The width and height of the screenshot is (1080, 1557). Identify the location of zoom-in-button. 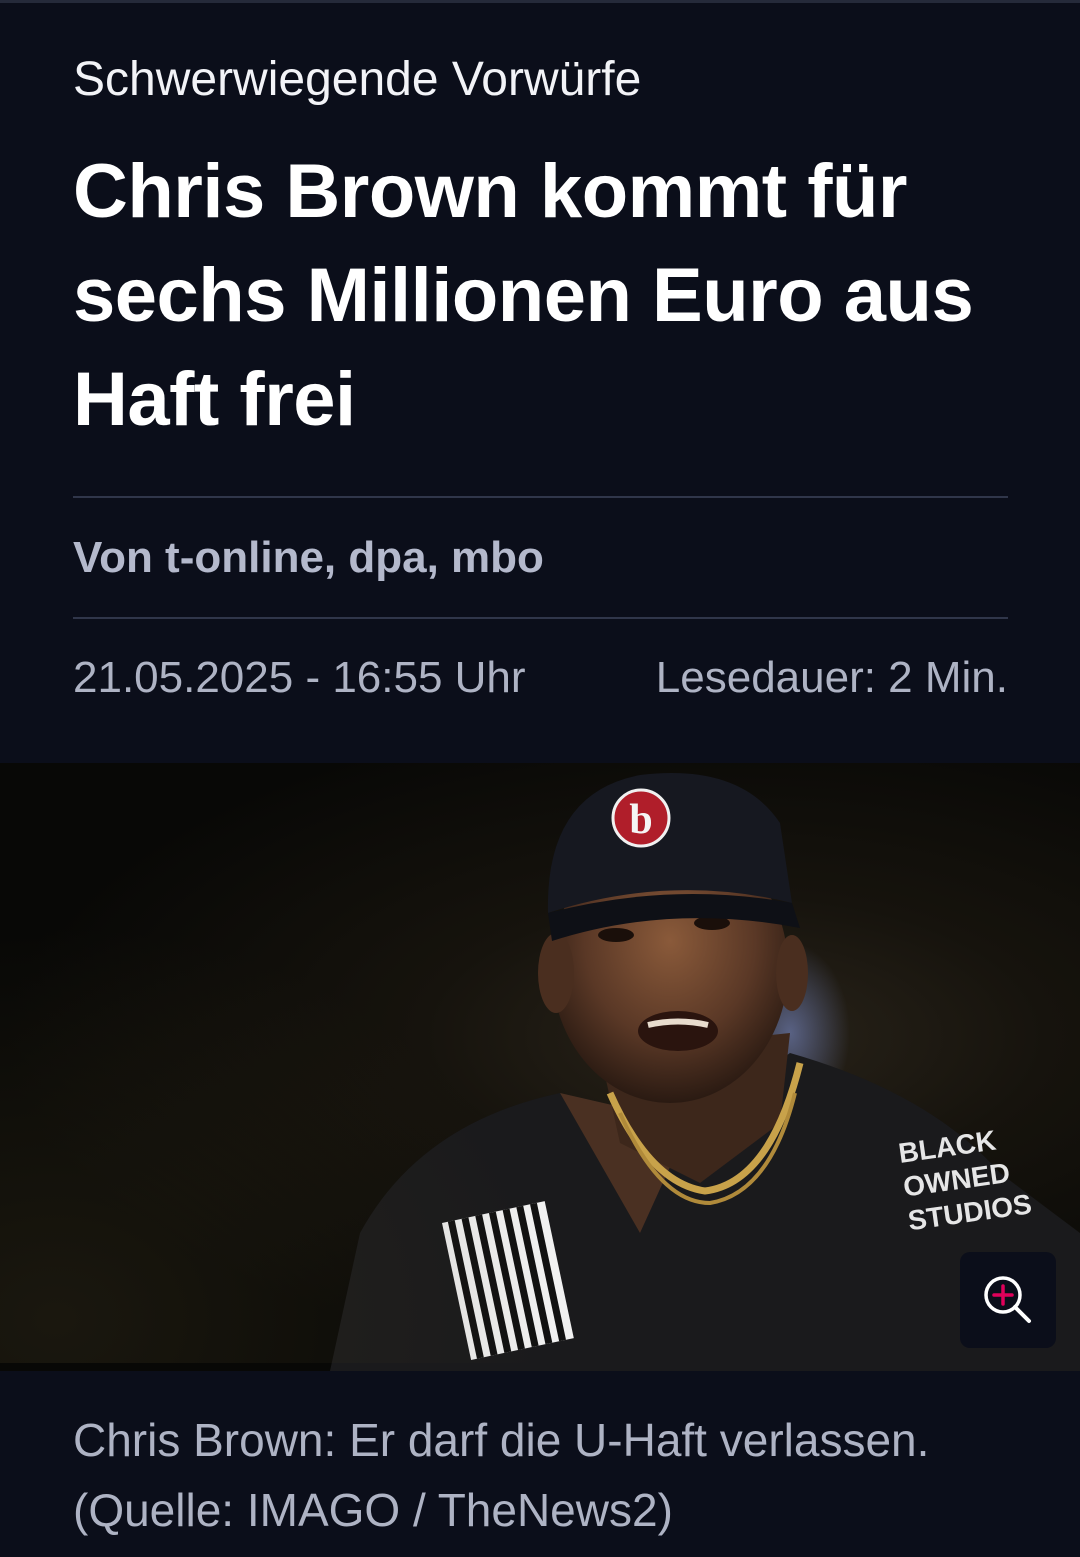
(1008, 1300).